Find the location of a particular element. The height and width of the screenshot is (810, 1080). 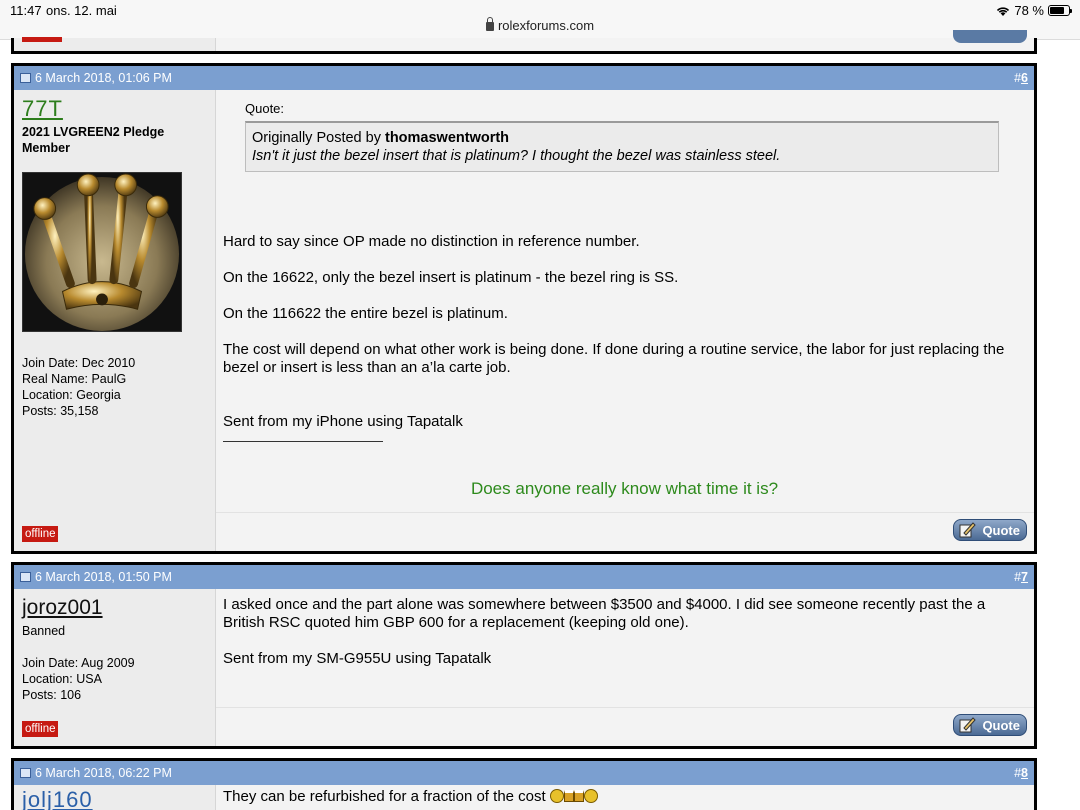

offline-badge-fragment is located at coordinates (42, 39).